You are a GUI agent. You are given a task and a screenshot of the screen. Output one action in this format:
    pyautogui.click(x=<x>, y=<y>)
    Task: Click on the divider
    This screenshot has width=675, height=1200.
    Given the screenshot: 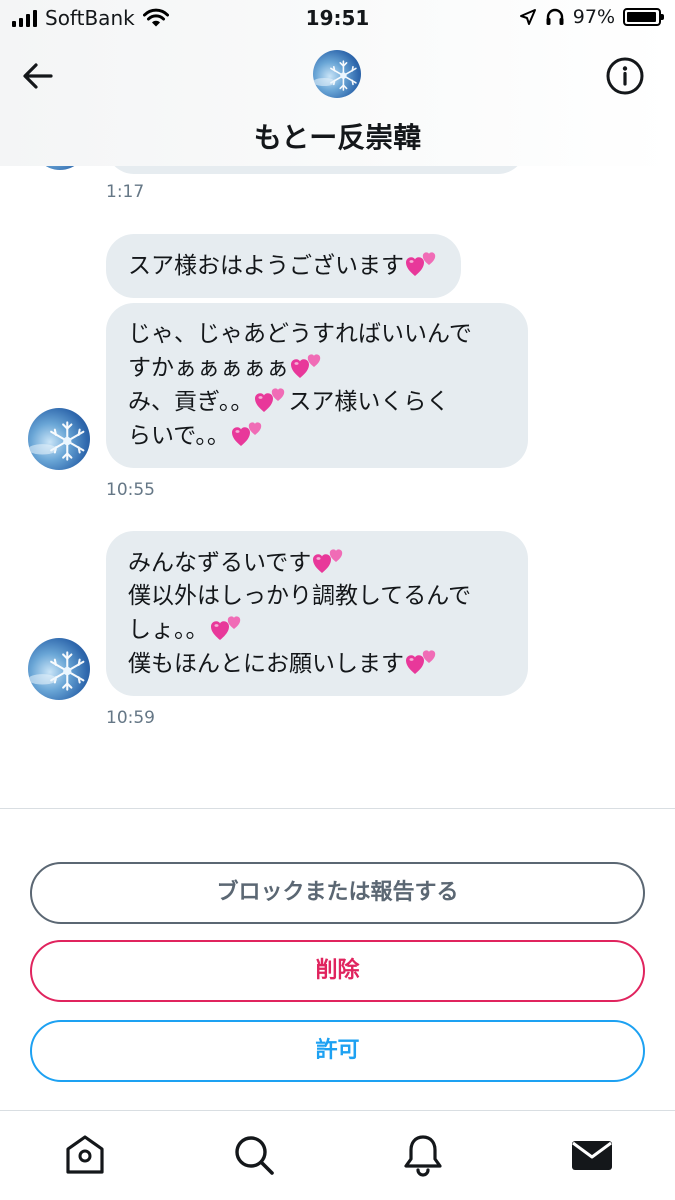 What is the action you would take?
    pyautogui.click(x=337, y=808)
    